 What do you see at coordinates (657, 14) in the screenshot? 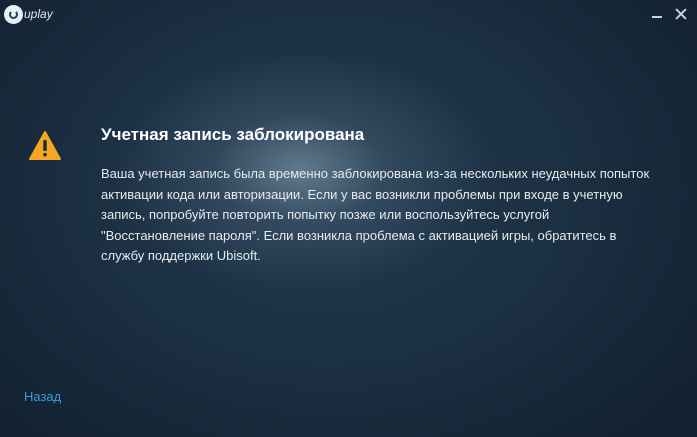
I see `minimize-icon` at bounding box center [657, 14].